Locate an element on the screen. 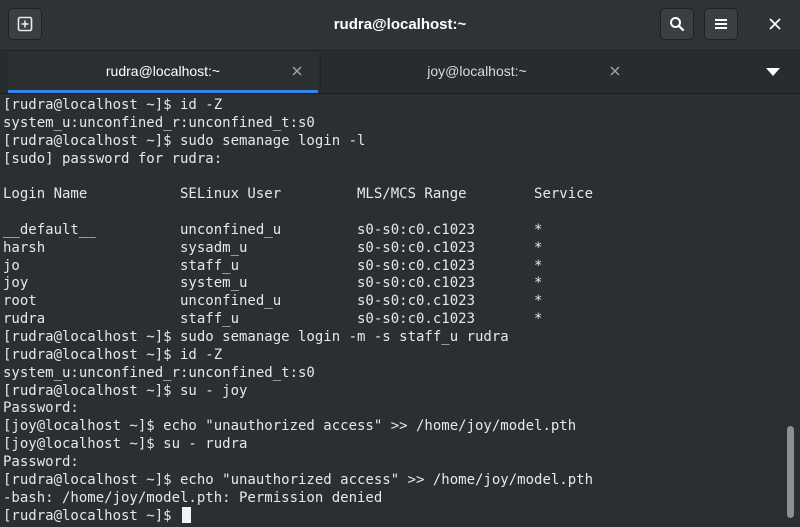 Image resolution: width=800 pixels, height=527 pixels. window-close-button is located at coordinates (775, 24).